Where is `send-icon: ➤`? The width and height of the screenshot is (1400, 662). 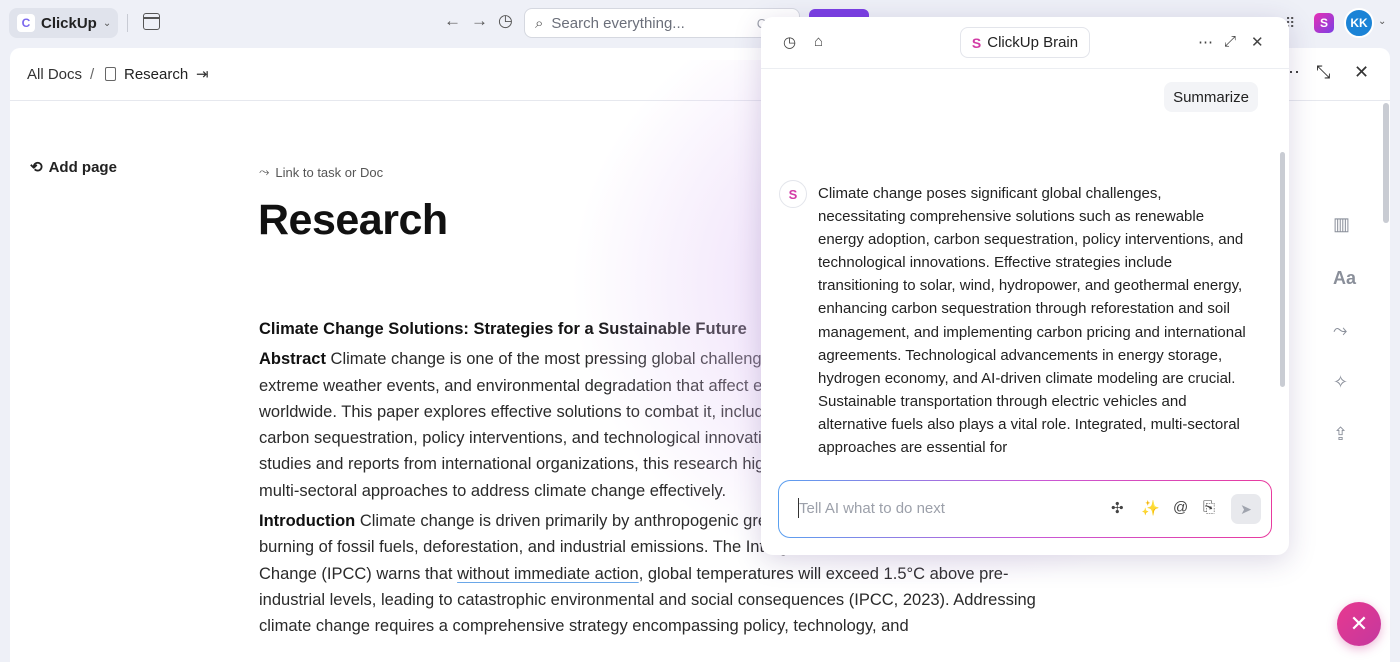
send-icon: ➤ is located at coordinates (1246, 508).